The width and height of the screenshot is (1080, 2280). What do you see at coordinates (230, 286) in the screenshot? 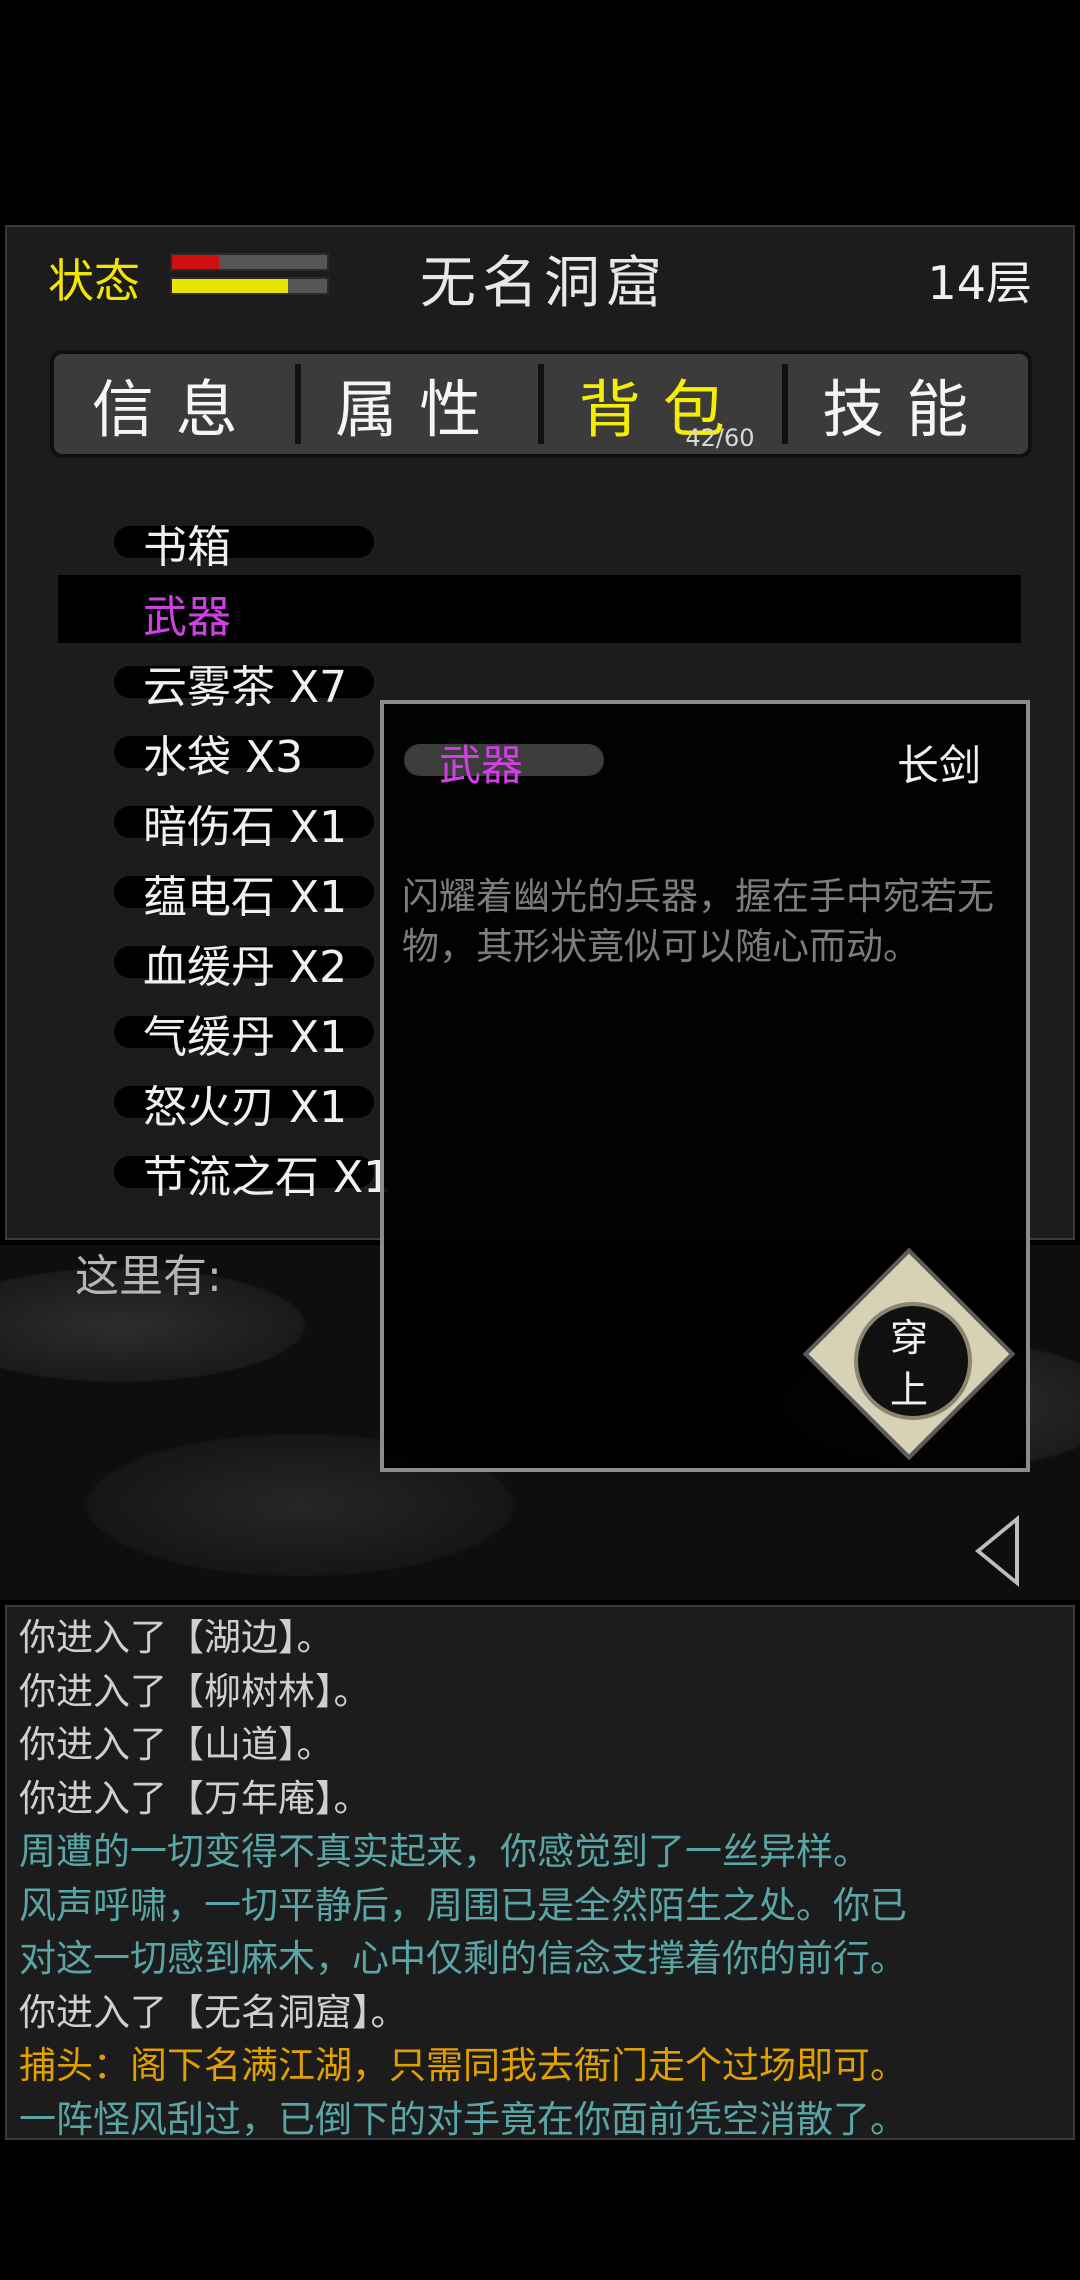
I see `mp-bar-fill` at bounding box center [230, 286].